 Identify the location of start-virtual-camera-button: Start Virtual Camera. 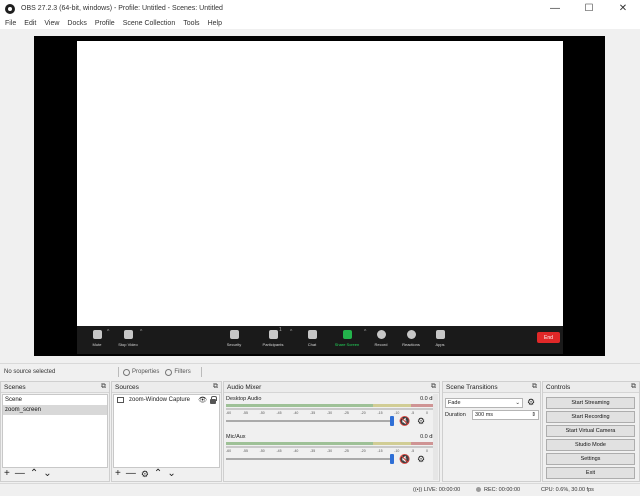
(590, 431).